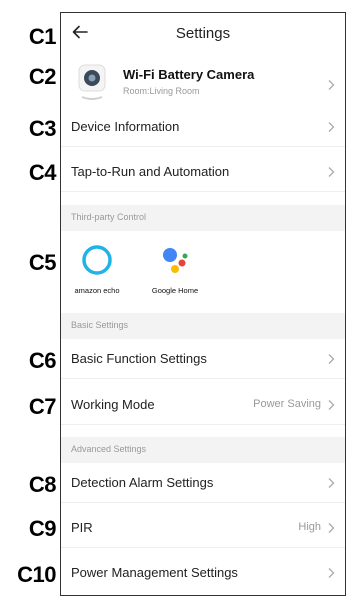 The width and height of the screenshot is (354, 598). Describe the element at coordinates (175, 290) in the screenshot. I see `google-home-label: Google Home` at that location.